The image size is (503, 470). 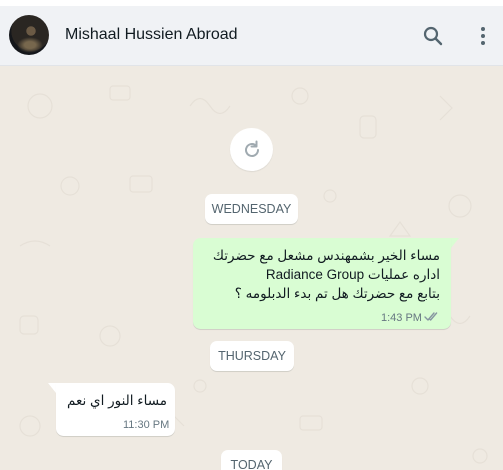 I want to click on outgoing-line-1: مساء الخير بشمهندس مشعل مع حضرتك, so click(x=326, y=255).